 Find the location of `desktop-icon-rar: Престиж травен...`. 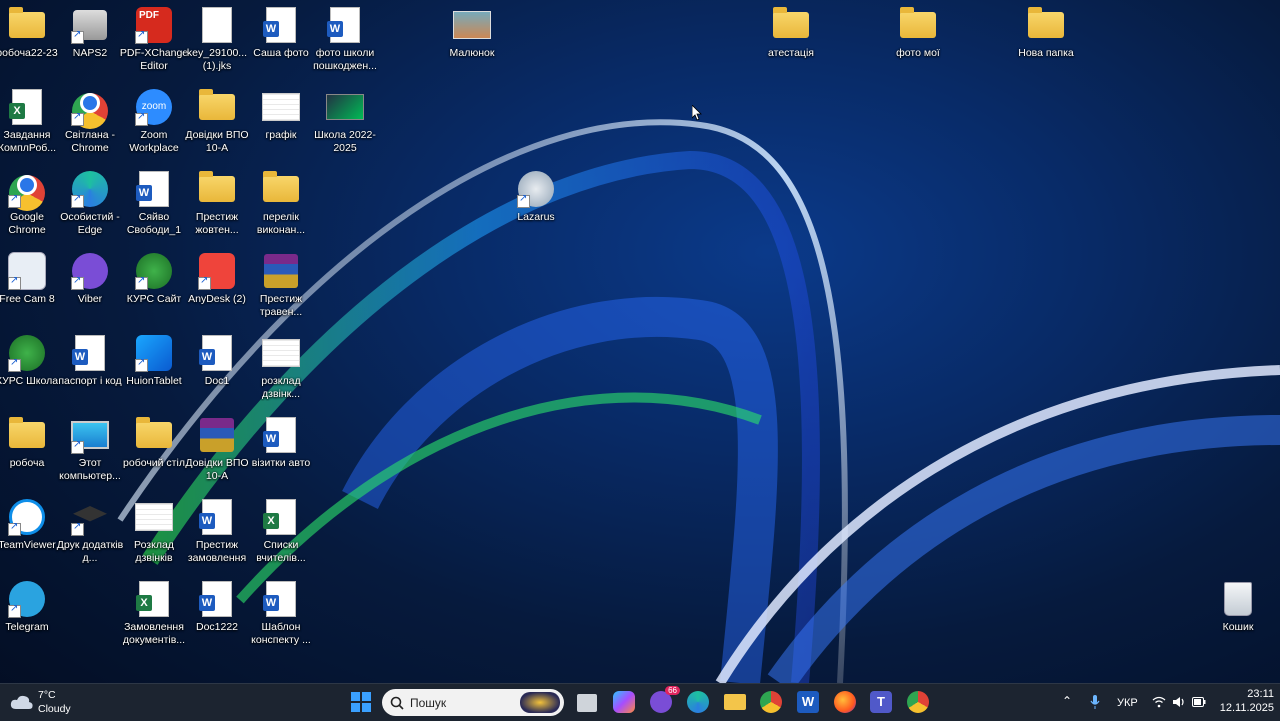

desktop-icon-rar: Престиж травен... is located at coordinates (281, 285).